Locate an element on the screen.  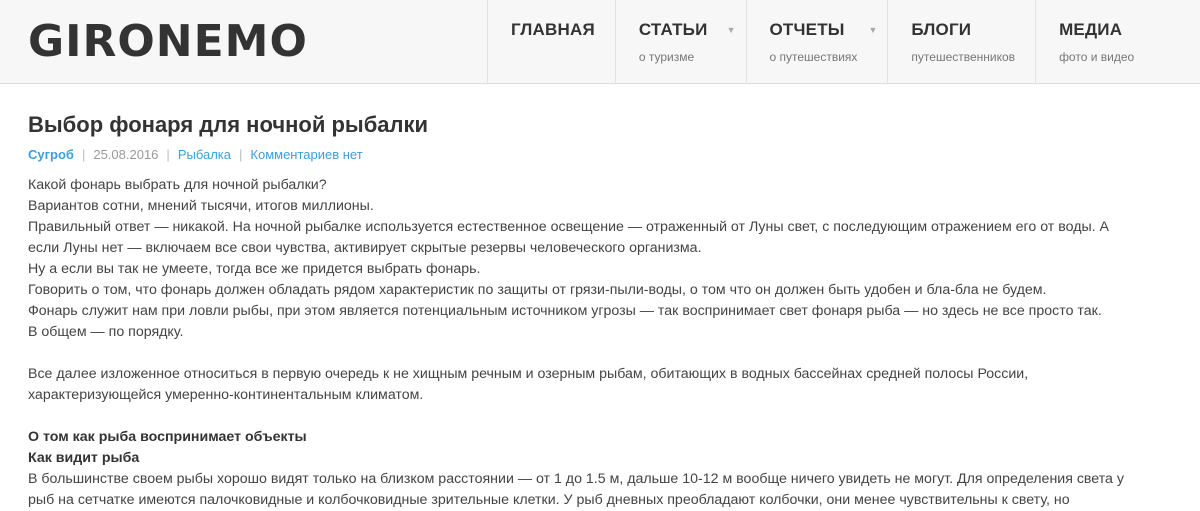
section-heading: О том как рыба воспринимает объекты is located at coordinates (608, 437).